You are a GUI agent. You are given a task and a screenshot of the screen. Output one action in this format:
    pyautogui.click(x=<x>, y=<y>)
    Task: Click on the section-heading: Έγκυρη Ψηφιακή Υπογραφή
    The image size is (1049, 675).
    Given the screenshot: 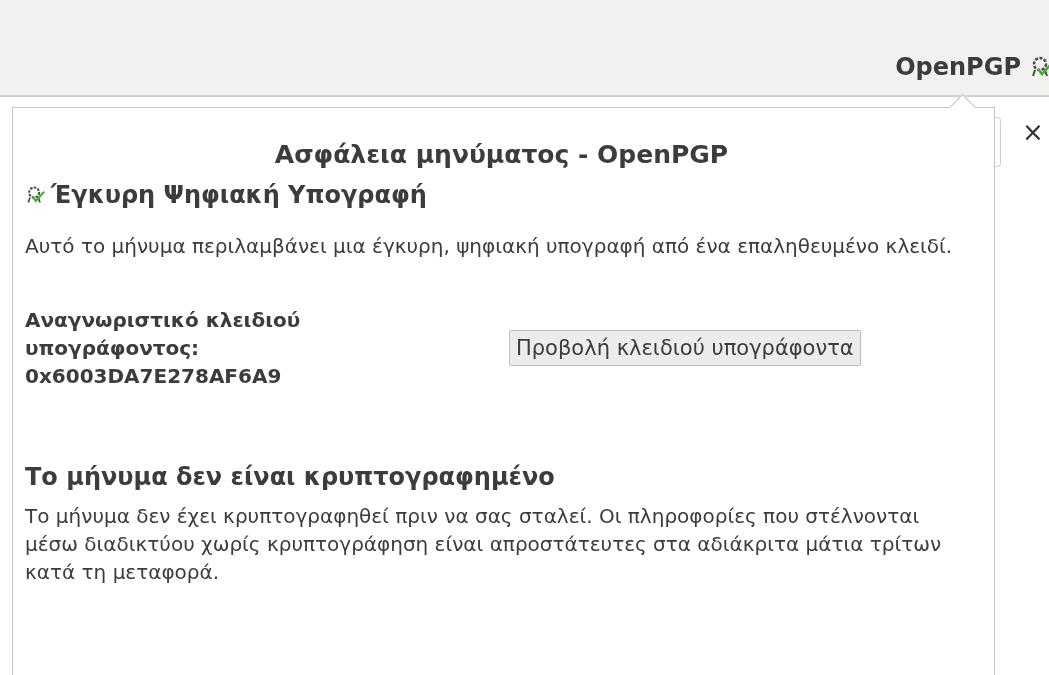 What is the action you would take?
    pyautogui.click(x=239, y=195)
    